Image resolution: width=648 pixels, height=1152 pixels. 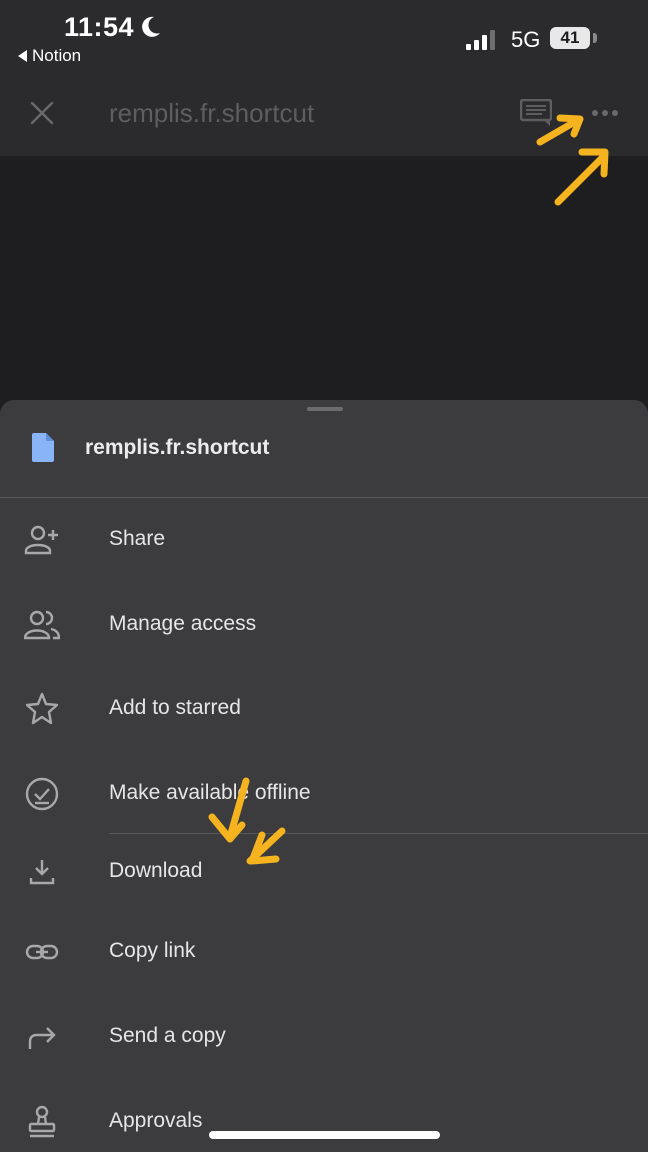 What do you see at coordinates (324, 872) in the screenshot?
I see `menu-item-download: Download` at bounding box center [324, 872].